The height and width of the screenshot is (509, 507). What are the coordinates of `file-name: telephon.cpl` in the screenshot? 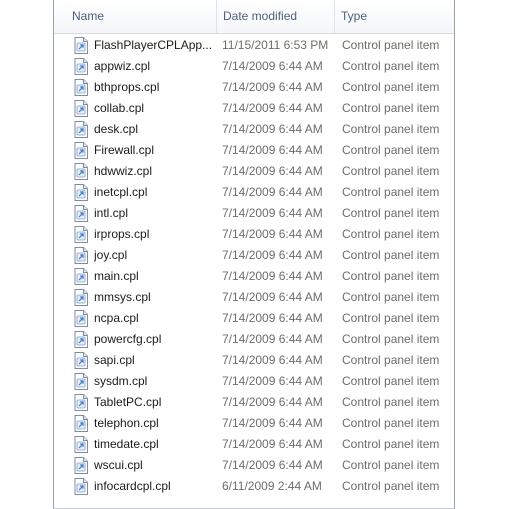 It's located at (126, 423).